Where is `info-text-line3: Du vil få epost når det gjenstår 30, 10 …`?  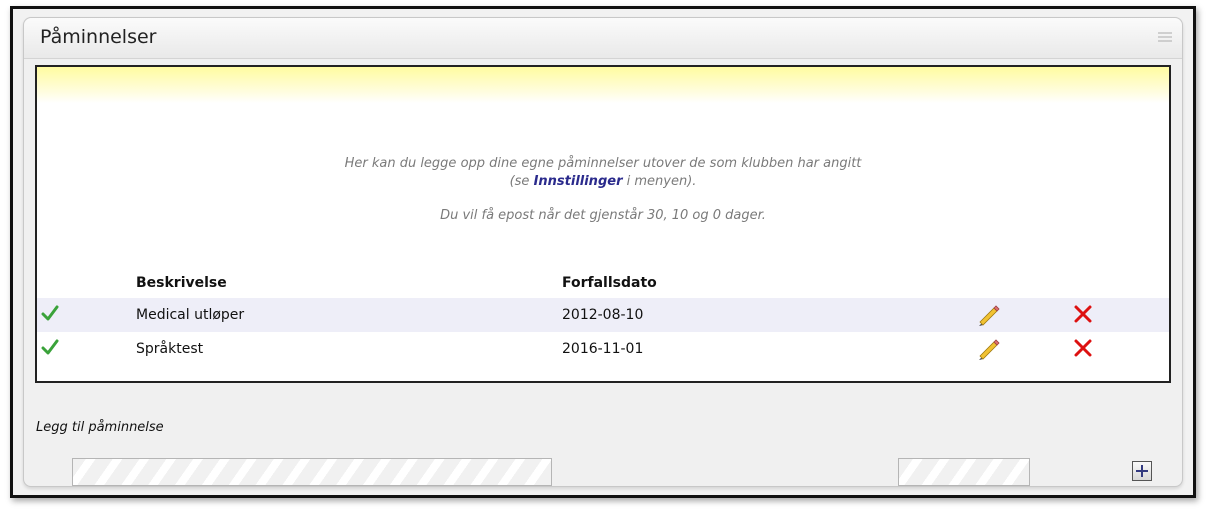 info-text-line3: Du vil få epost når det gjenstår 30, 10 … is located at coordinates (603, 215).